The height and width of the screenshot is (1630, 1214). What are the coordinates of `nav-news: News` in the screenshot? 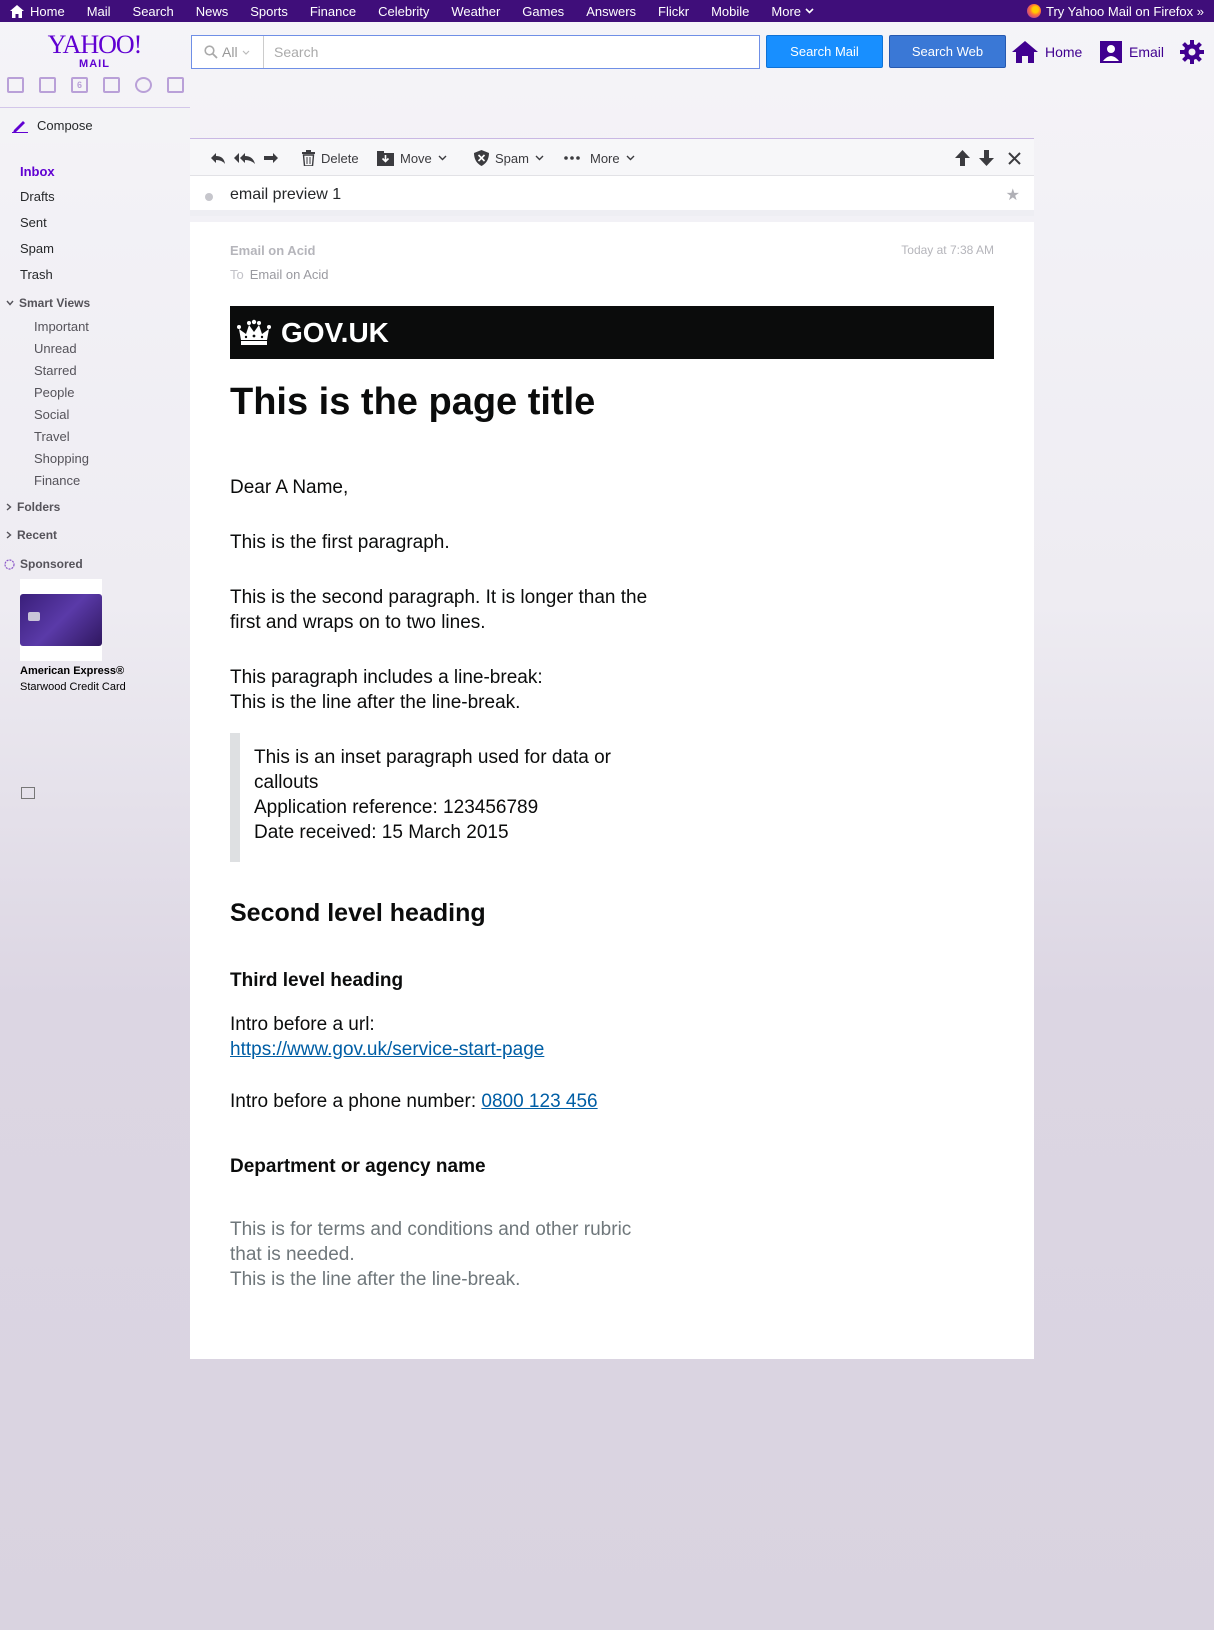 It's located at (212, 11).